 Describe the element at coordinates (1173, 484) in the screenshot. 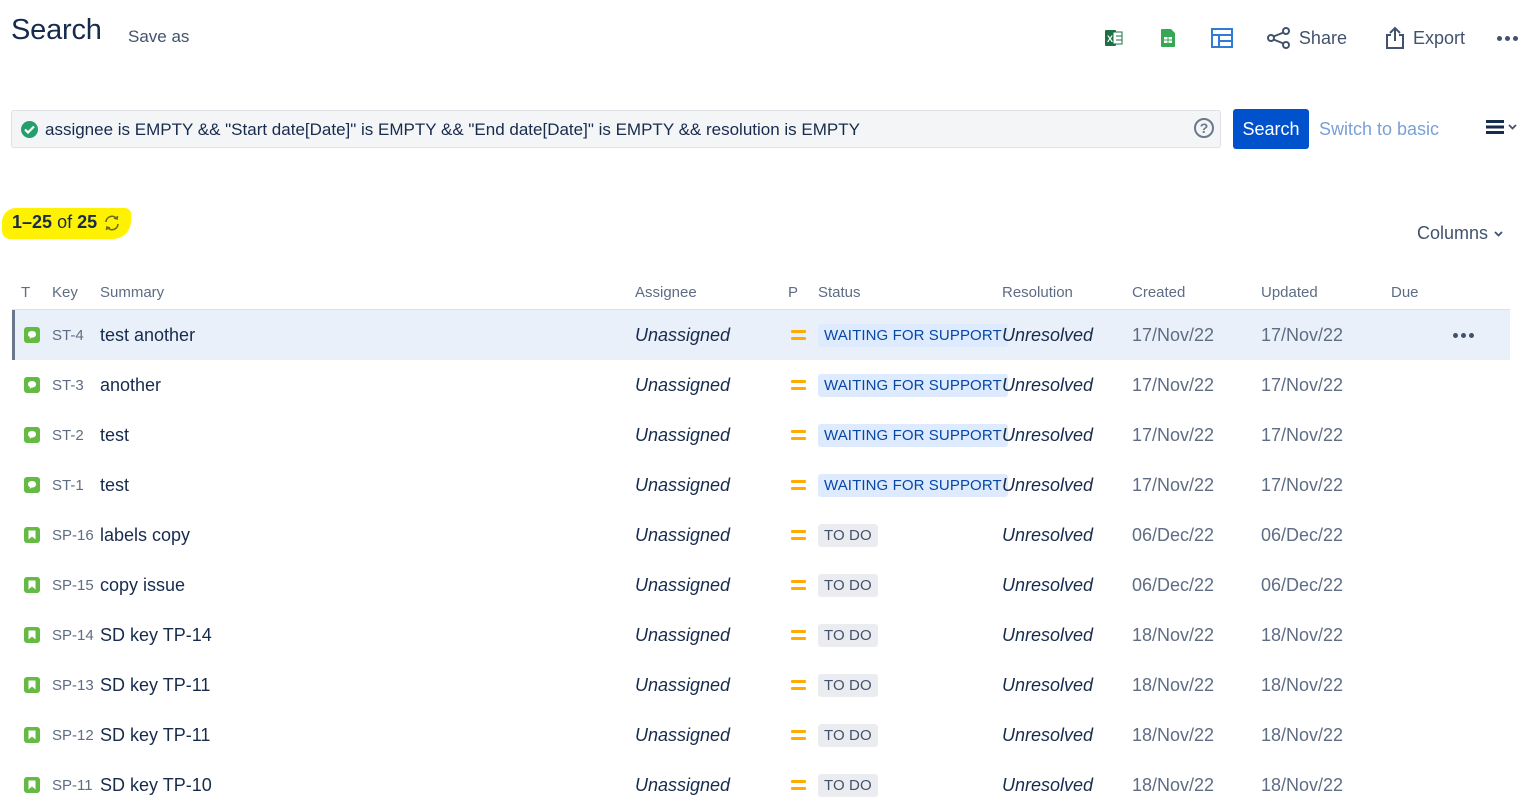

I see `created-date: 17/Nov/22` at that location.